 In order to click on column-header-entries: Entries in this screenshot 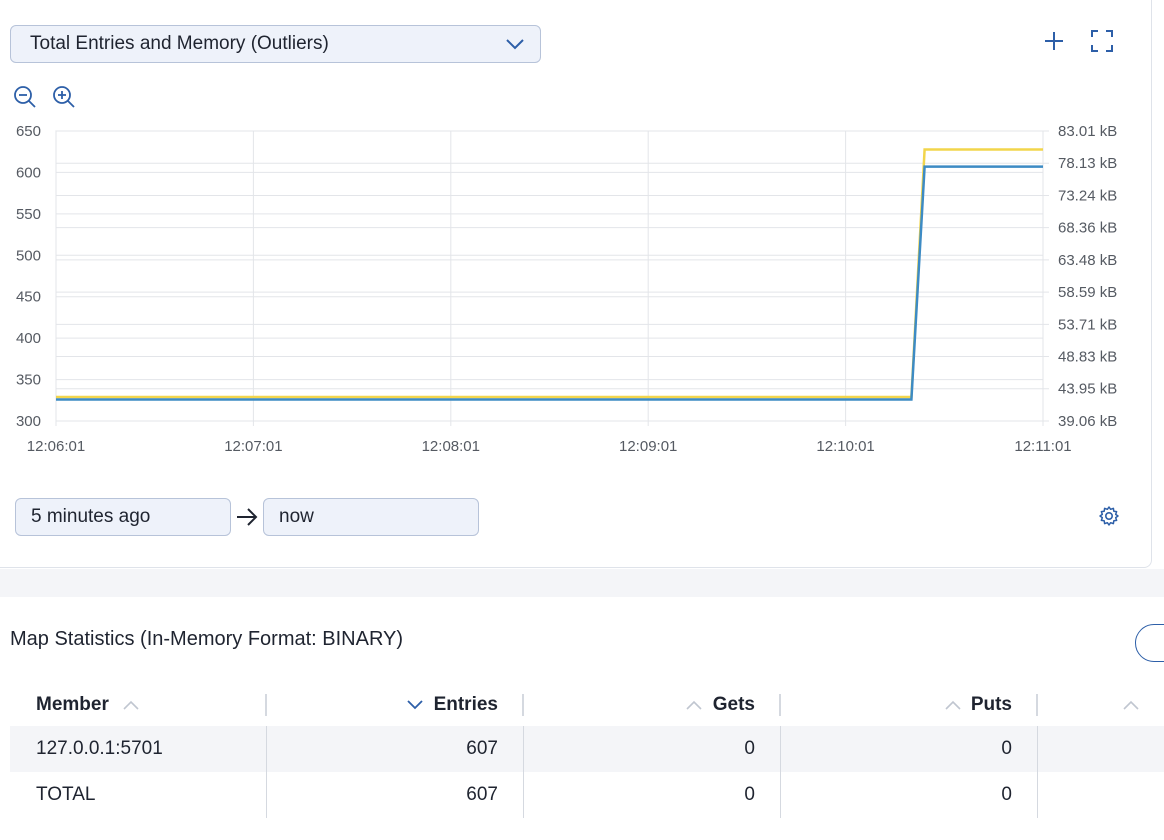, I will do `click(395, 705)`.